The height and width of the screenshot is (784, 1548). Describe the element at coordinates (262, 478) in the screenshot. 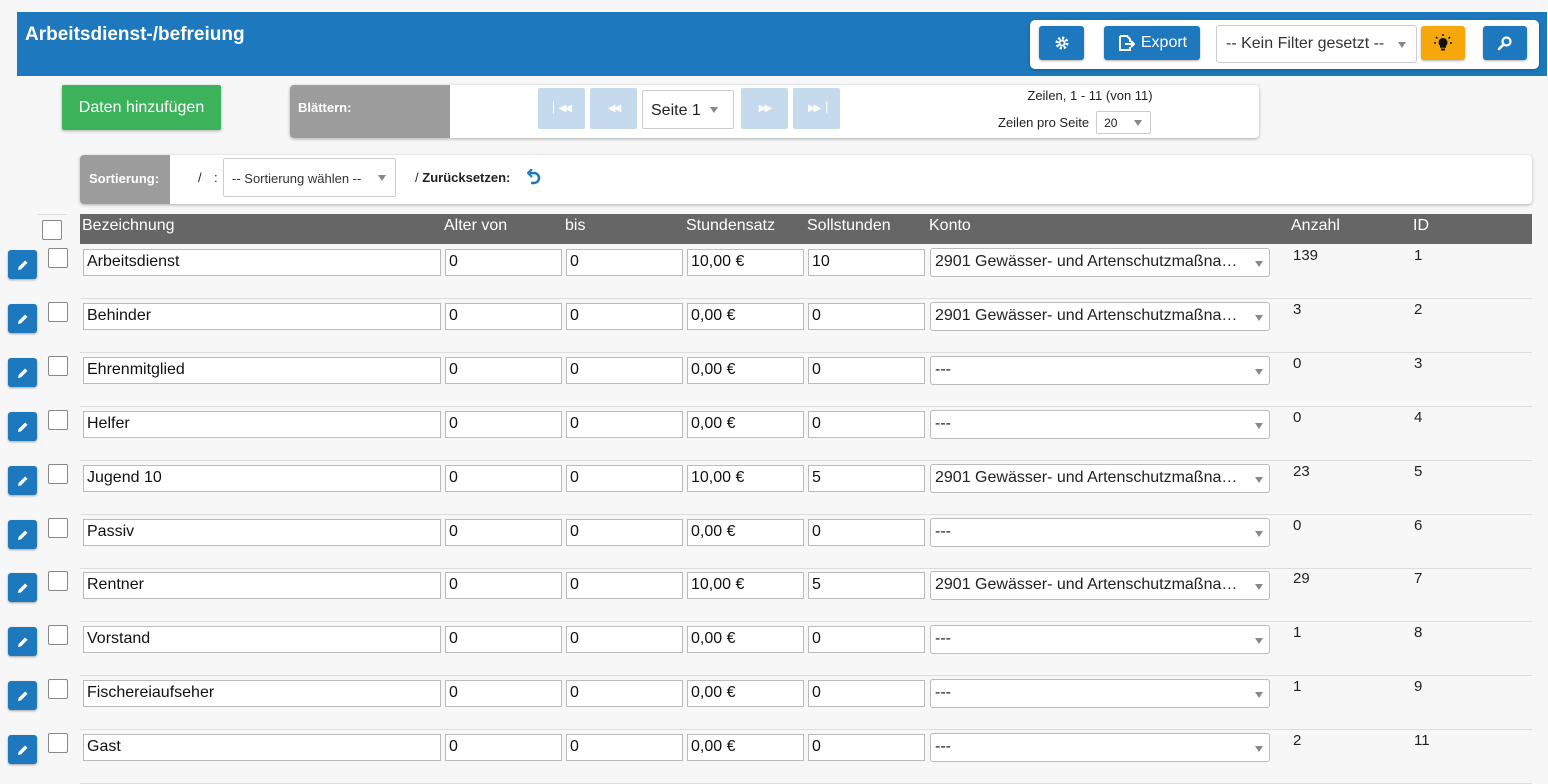

I see `name-field: Jugend 10` at that location.